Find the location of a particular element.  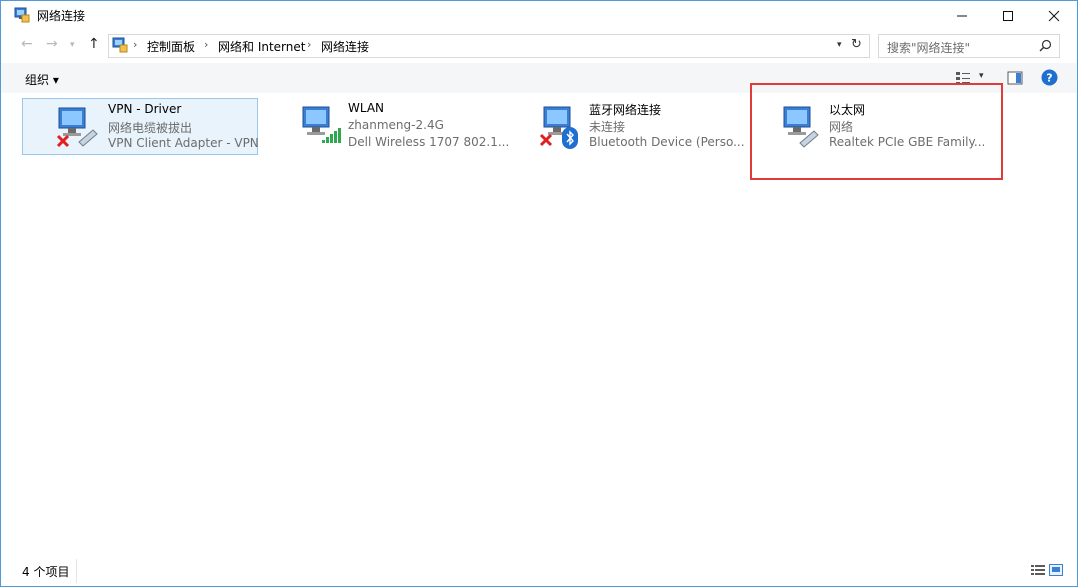

maximize-icon is located at coordinates (1008, 16).